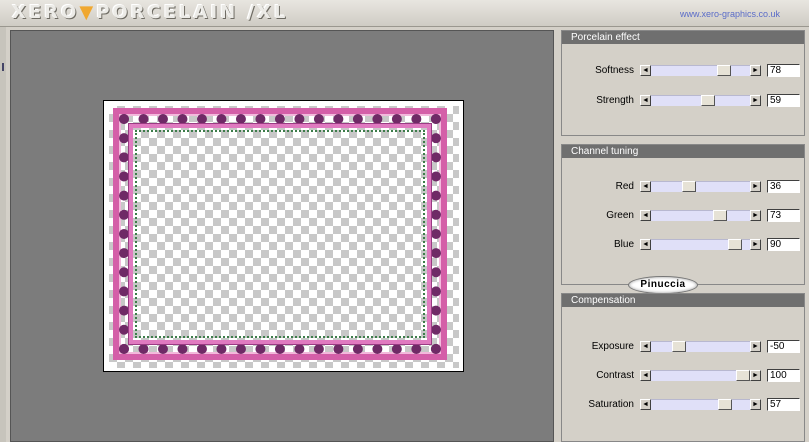 This screenshot has width=809, height=442. I want to click on slider-label: Saturation, so click(611, 404).